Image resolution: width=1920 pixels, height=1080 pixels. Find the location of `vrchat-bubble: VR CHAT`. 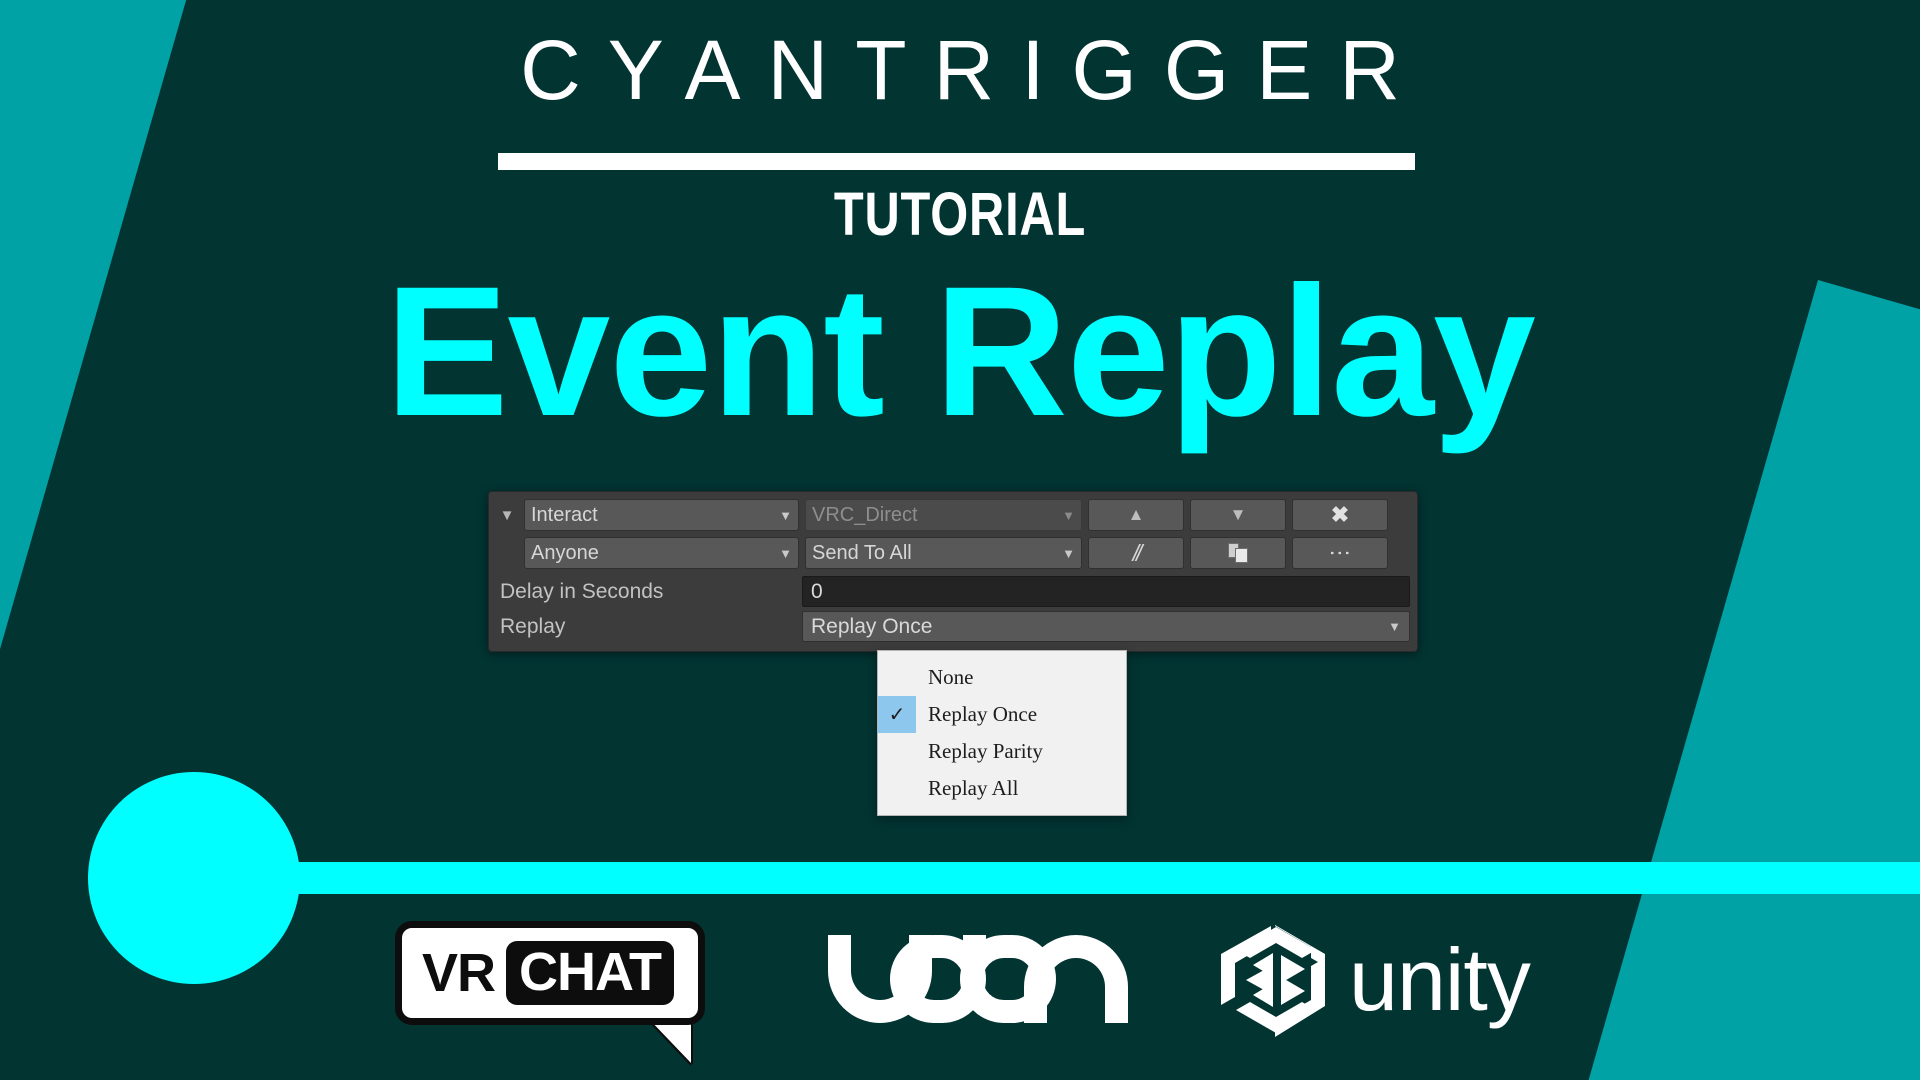

vrchat-bubble: VR CHAT is located at coordinates (550, 973).